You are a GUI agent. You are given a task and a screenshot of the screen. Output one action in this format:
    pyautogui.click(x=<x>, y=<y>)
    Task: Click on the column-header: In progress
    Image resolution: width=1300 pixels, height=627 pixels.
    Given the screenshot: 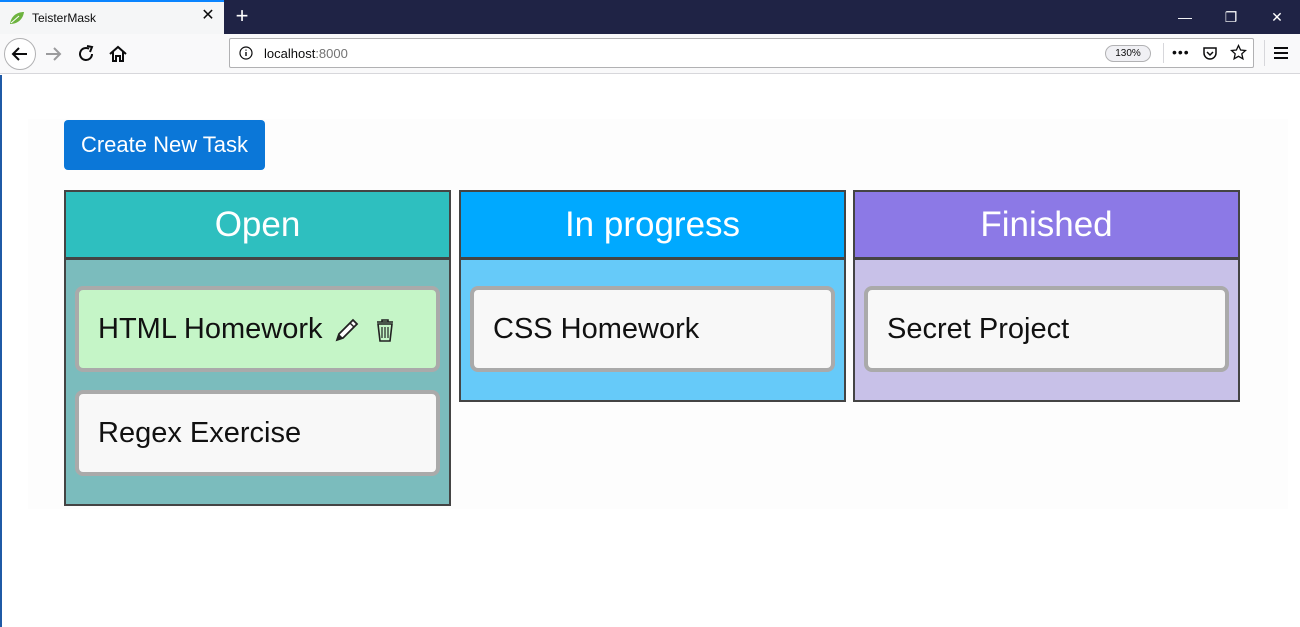 What is the action you would take?
    pyautogui.click(x=652, y=226)
    